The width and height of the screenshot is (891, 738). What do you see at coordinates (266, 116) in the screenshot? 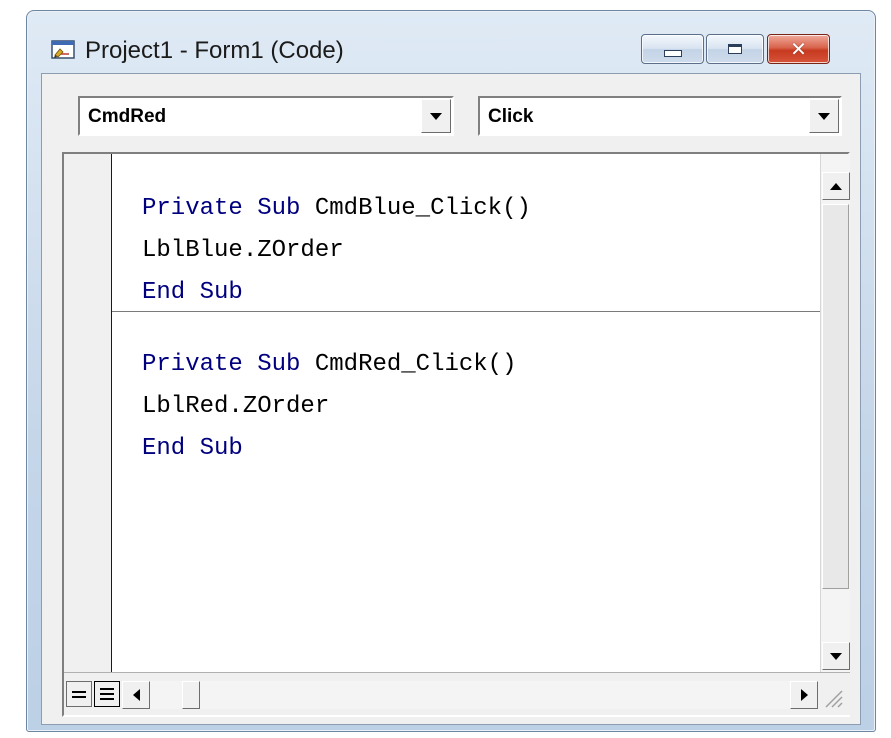
I see `object-combo: CmdRed` at bounding box center [266, 116].